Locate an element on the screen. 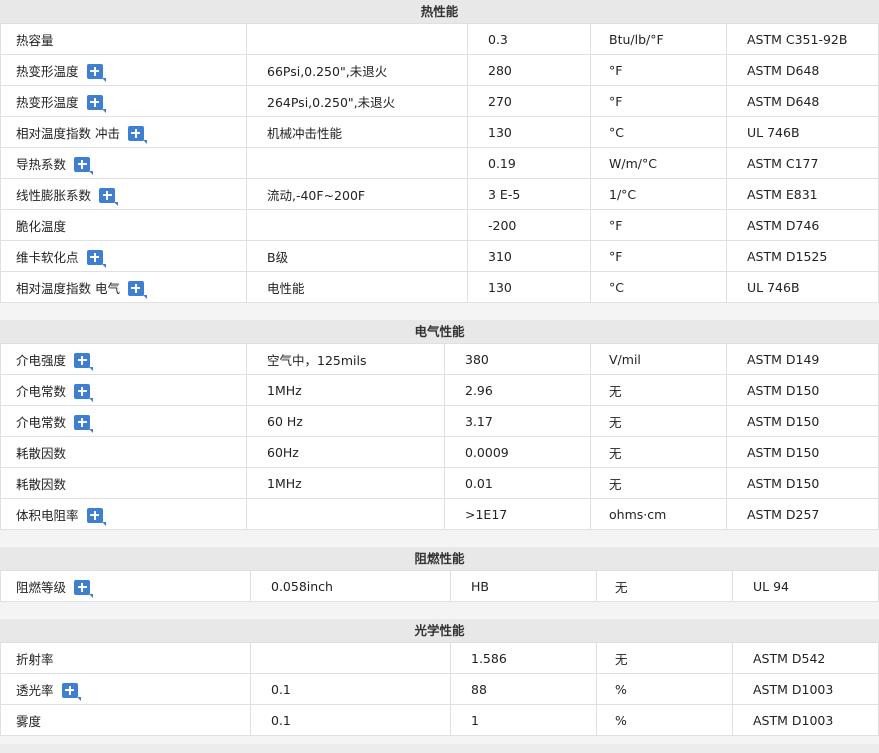  test-condition: 1MHz is located at coordinates (284, 390).